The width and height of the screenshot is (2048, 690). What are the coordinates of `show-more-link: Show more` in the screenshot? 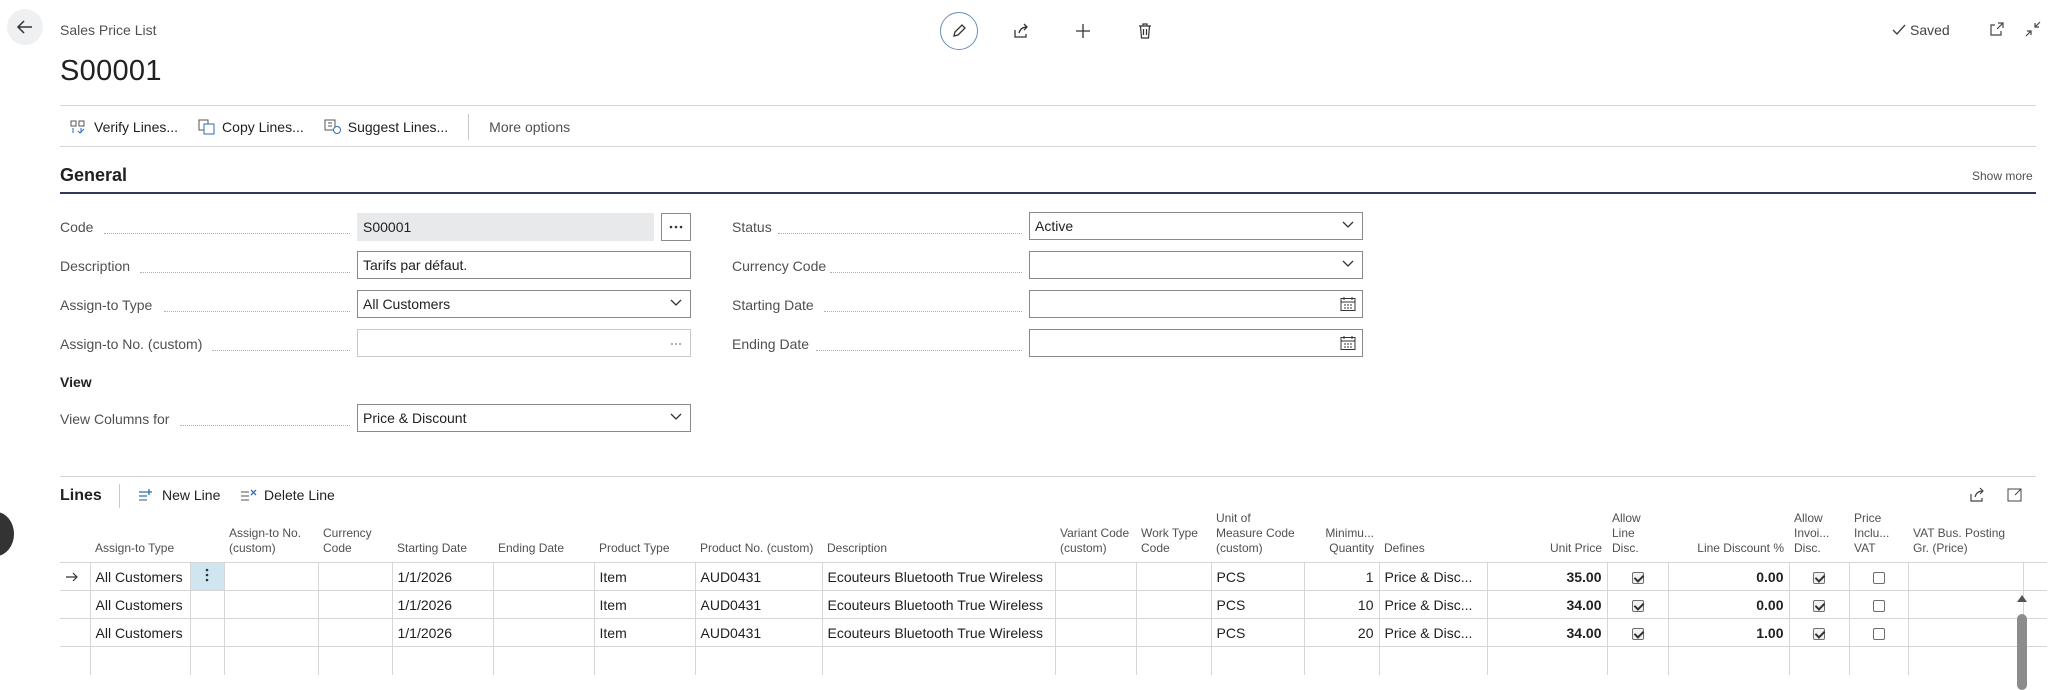 It's located at (2002, 176).